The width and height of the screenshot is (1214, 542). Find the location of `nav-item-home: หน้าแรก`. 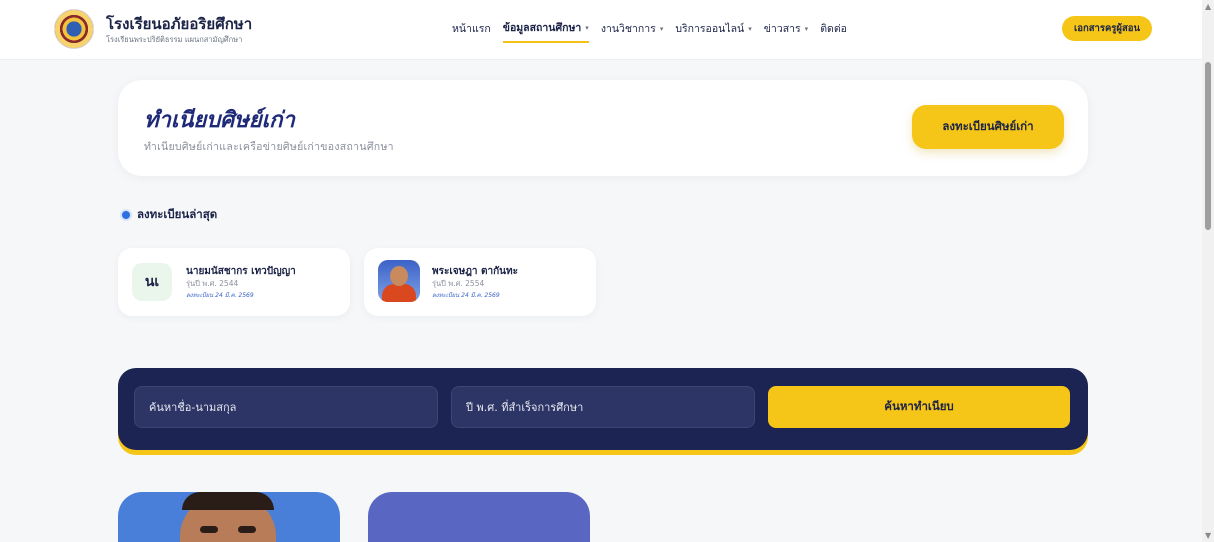

nav-item-home: หน้าแรก is located at coordinates (471, 31).